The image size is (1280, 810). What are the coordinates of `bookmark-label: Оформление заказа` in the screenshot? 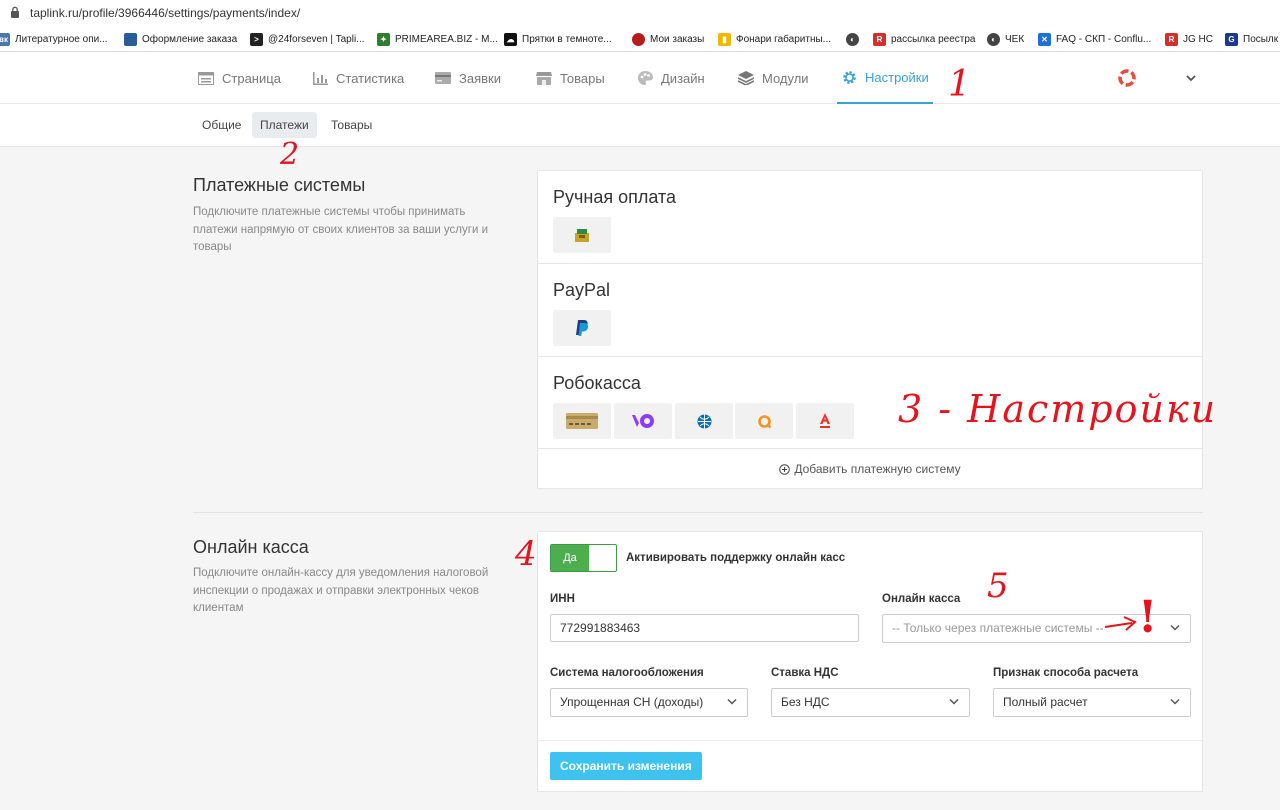 It's located at (190, 39).